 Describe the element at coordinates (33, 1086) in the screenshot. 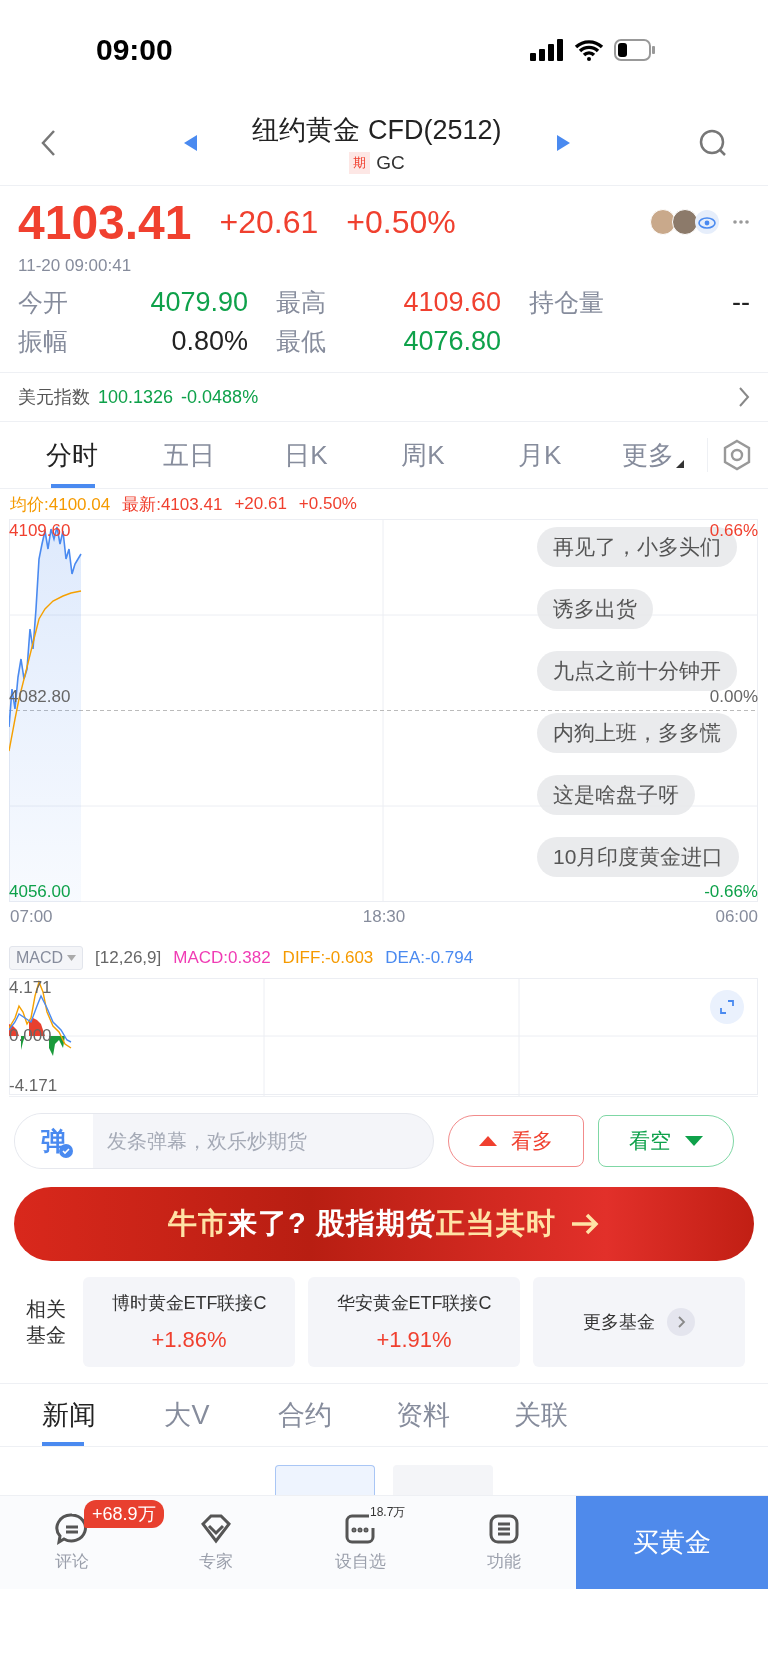

I see `macd-axis-low: -4.171` at that location.